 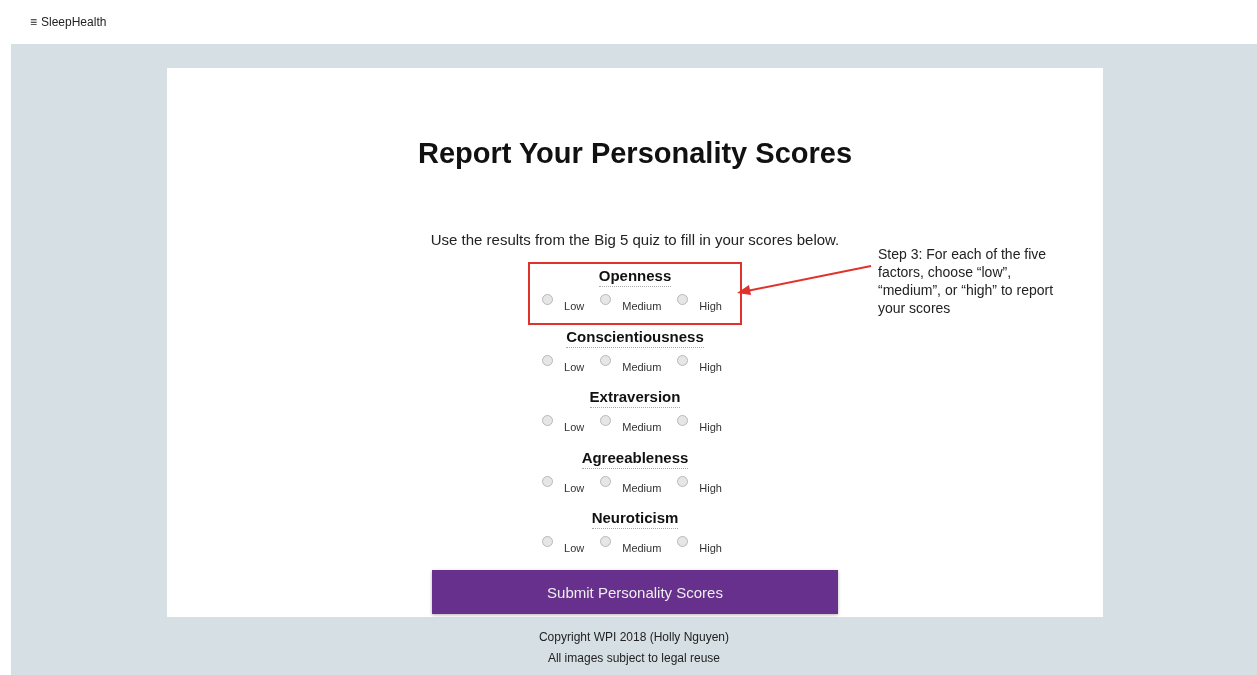 What do you see at coordinates (74, 22) in the screenshot?
I see `brand-link: SleepHealth` at bounding box center [74, 22].